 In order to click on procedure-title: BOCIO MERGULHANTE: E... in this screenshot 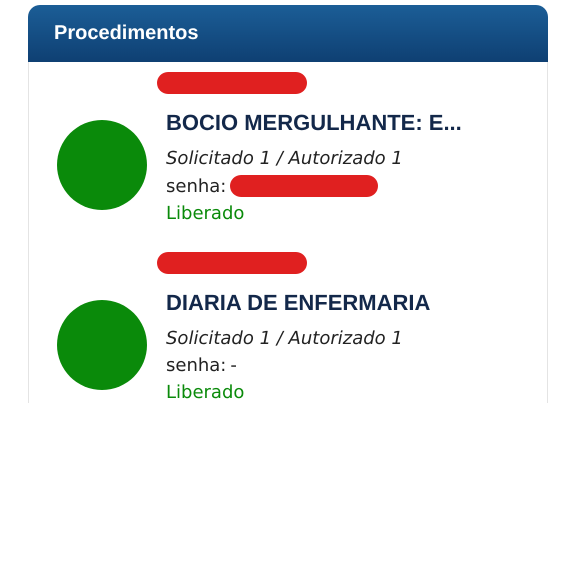, I will do `click(314, 123)`.